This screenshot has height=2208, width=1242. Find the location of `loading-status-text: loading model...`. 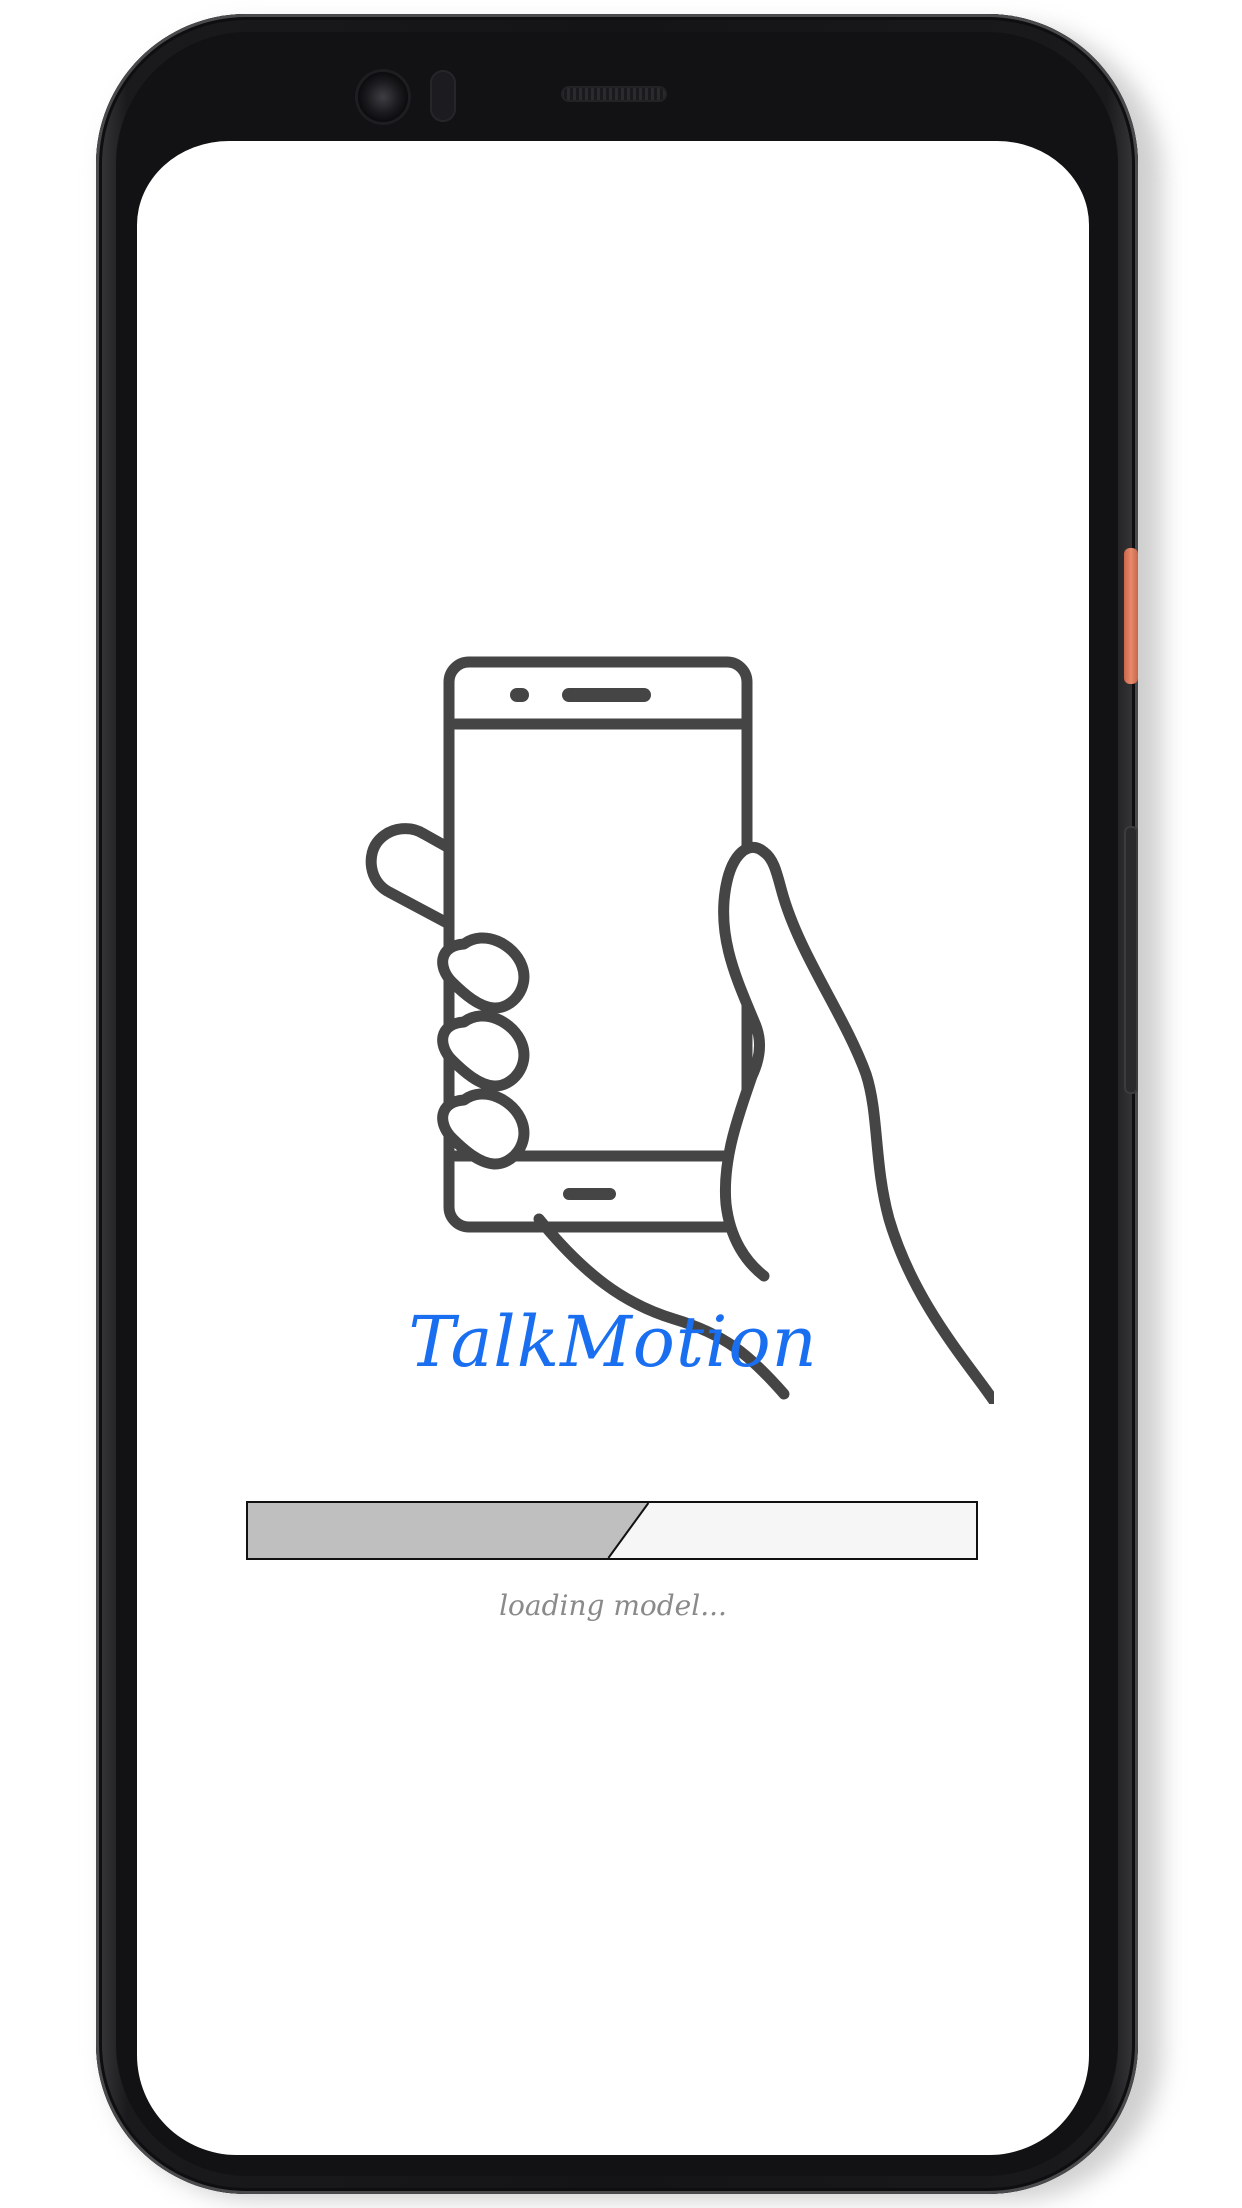

loading-status-text: loading model... is located at coordinates (613, 1605).